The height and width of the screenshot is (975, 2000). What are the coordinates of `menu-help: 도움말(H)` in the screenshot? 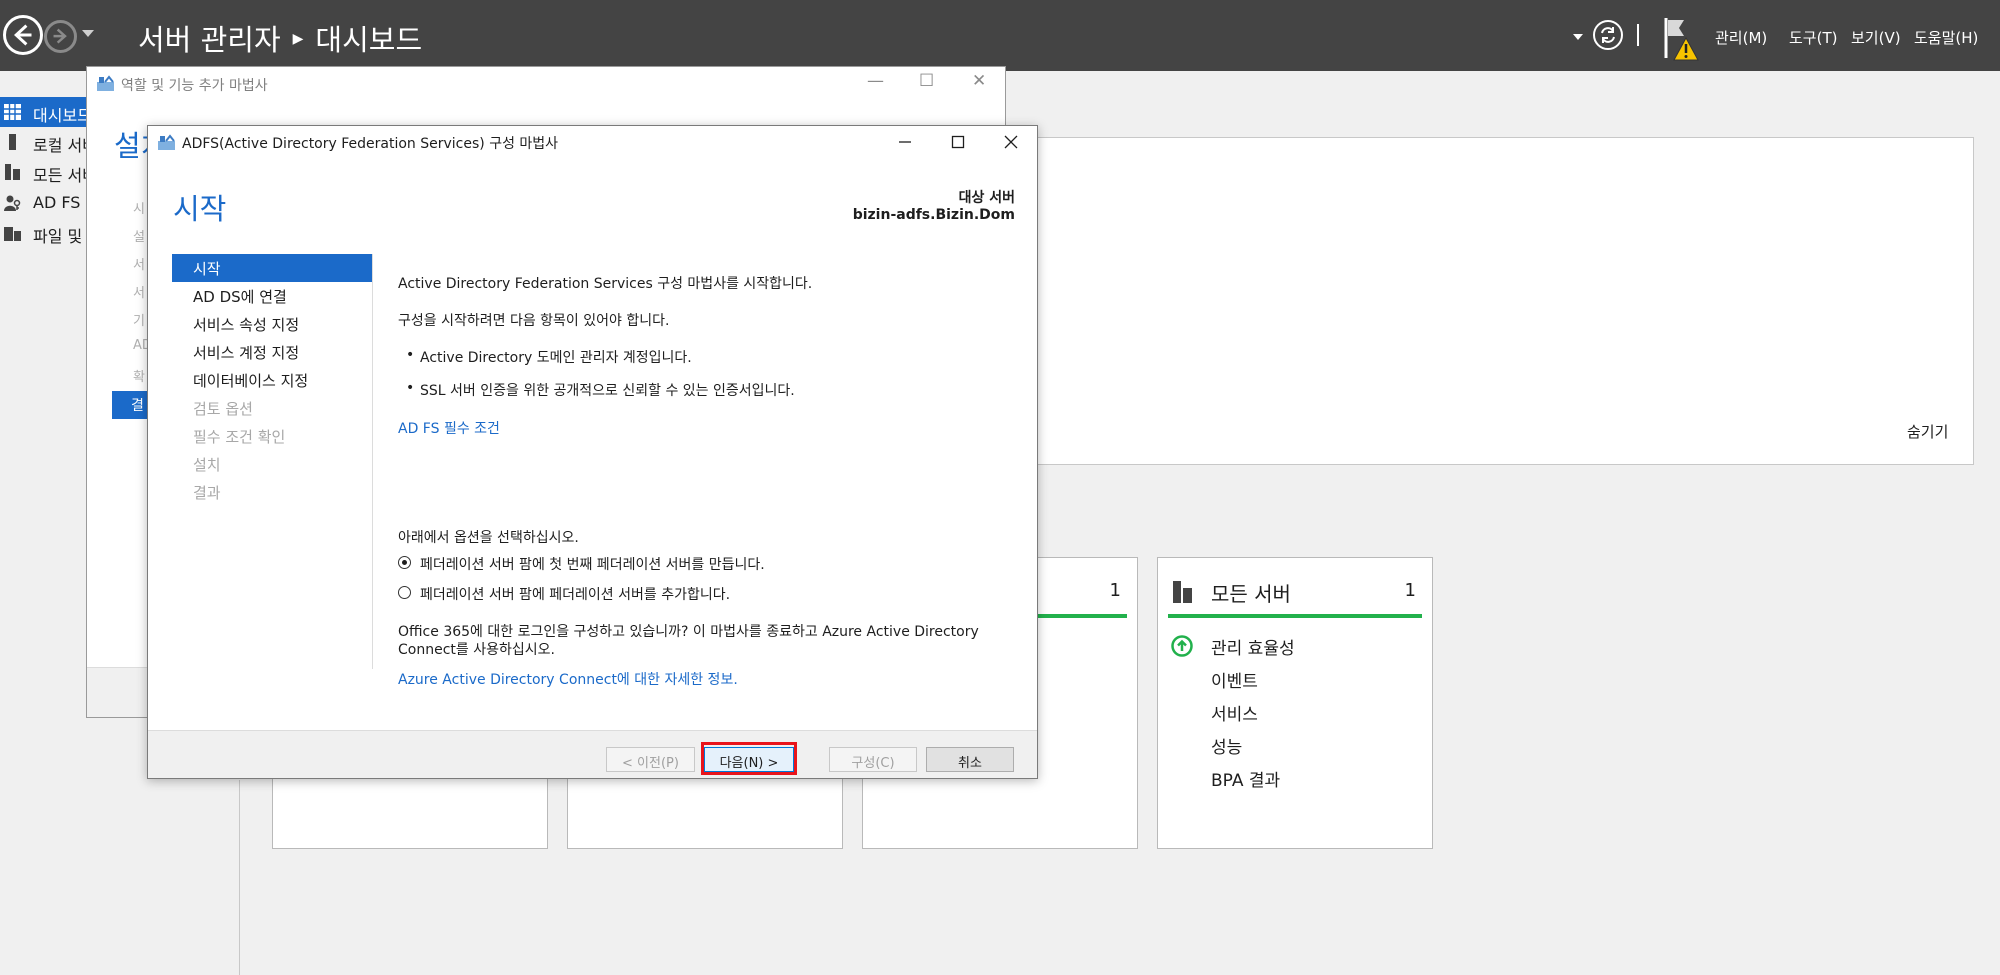 It's located at (1946, 37).